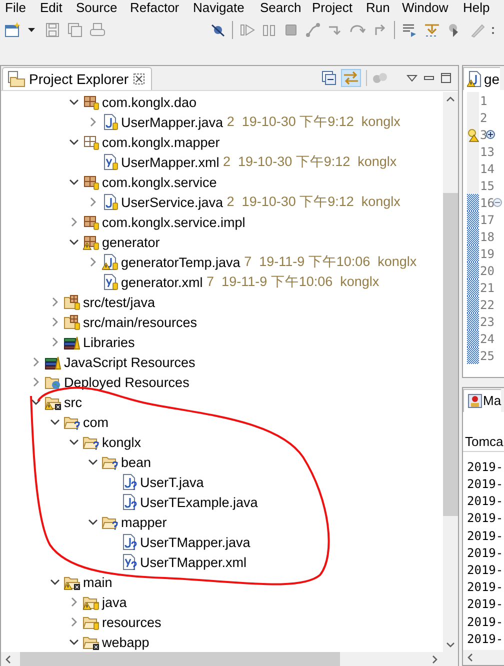  Describe the element at coordinates (222, 322) in the screenshot. I see `tree-item: src/main/resources` at that location.